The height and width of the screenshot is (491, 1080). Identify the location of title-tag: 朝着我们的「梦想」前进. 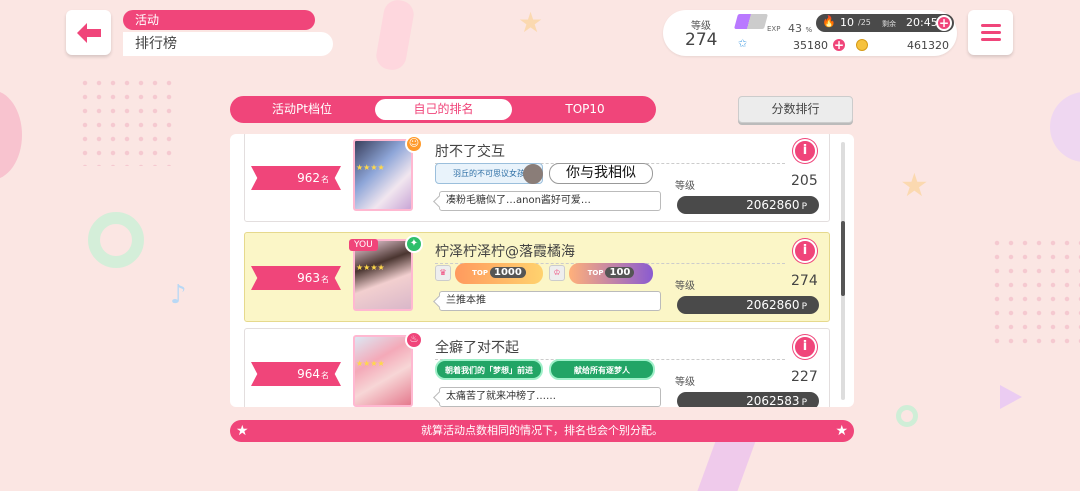
(489, 369).